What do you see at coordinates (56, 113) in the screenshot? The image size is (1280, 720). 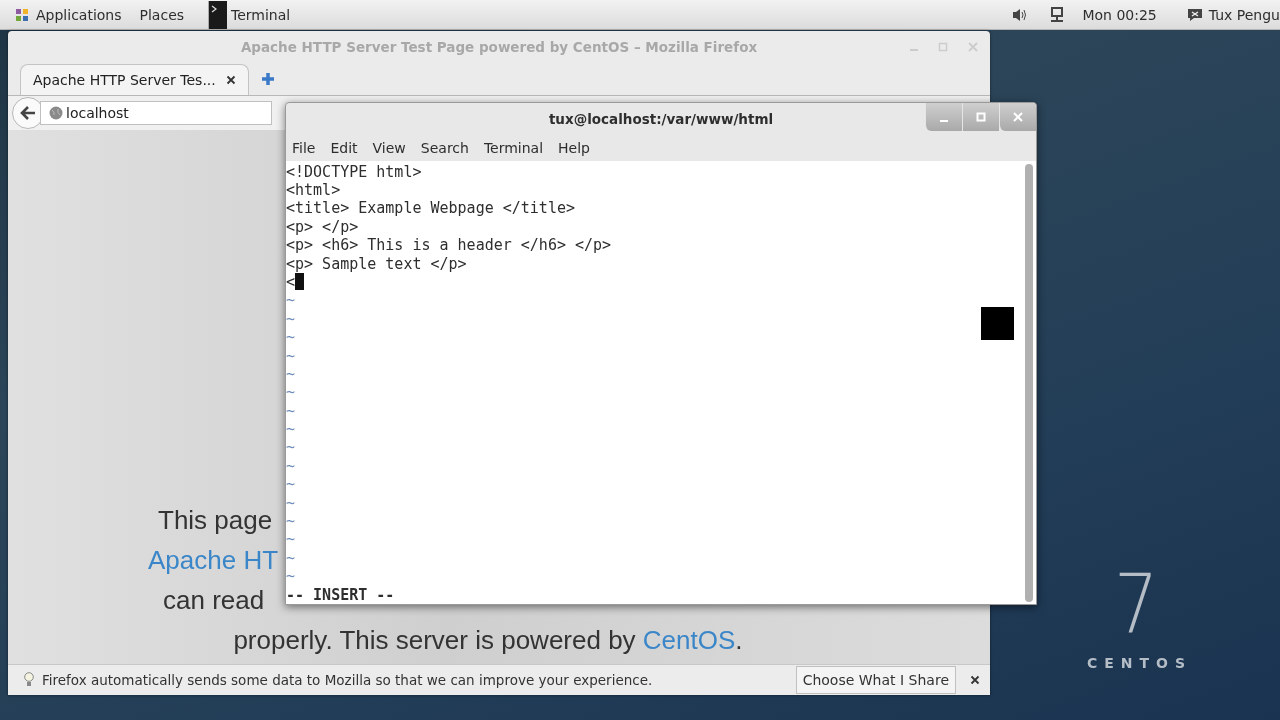 I see `globe-icon` at bounding box center [56, 113].